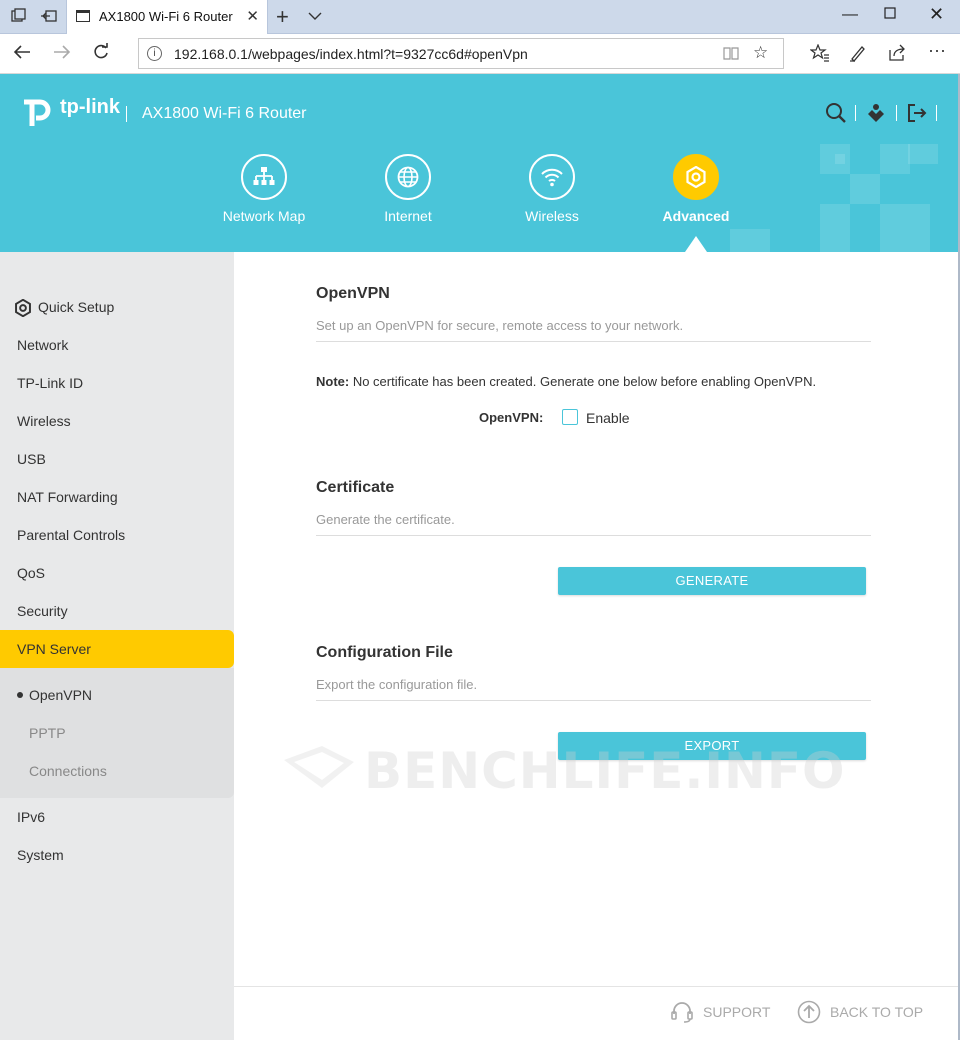  Describe the element at coordinates (117, 649) in the screenshot. I see `sidebar-item-vpn-server: VPN Server` at that location.